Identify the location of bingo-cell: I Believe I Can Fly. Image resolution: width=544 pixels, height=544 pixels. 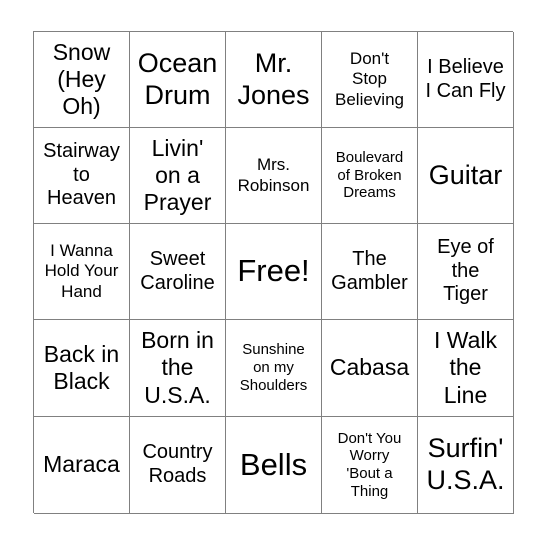
(466, 80).